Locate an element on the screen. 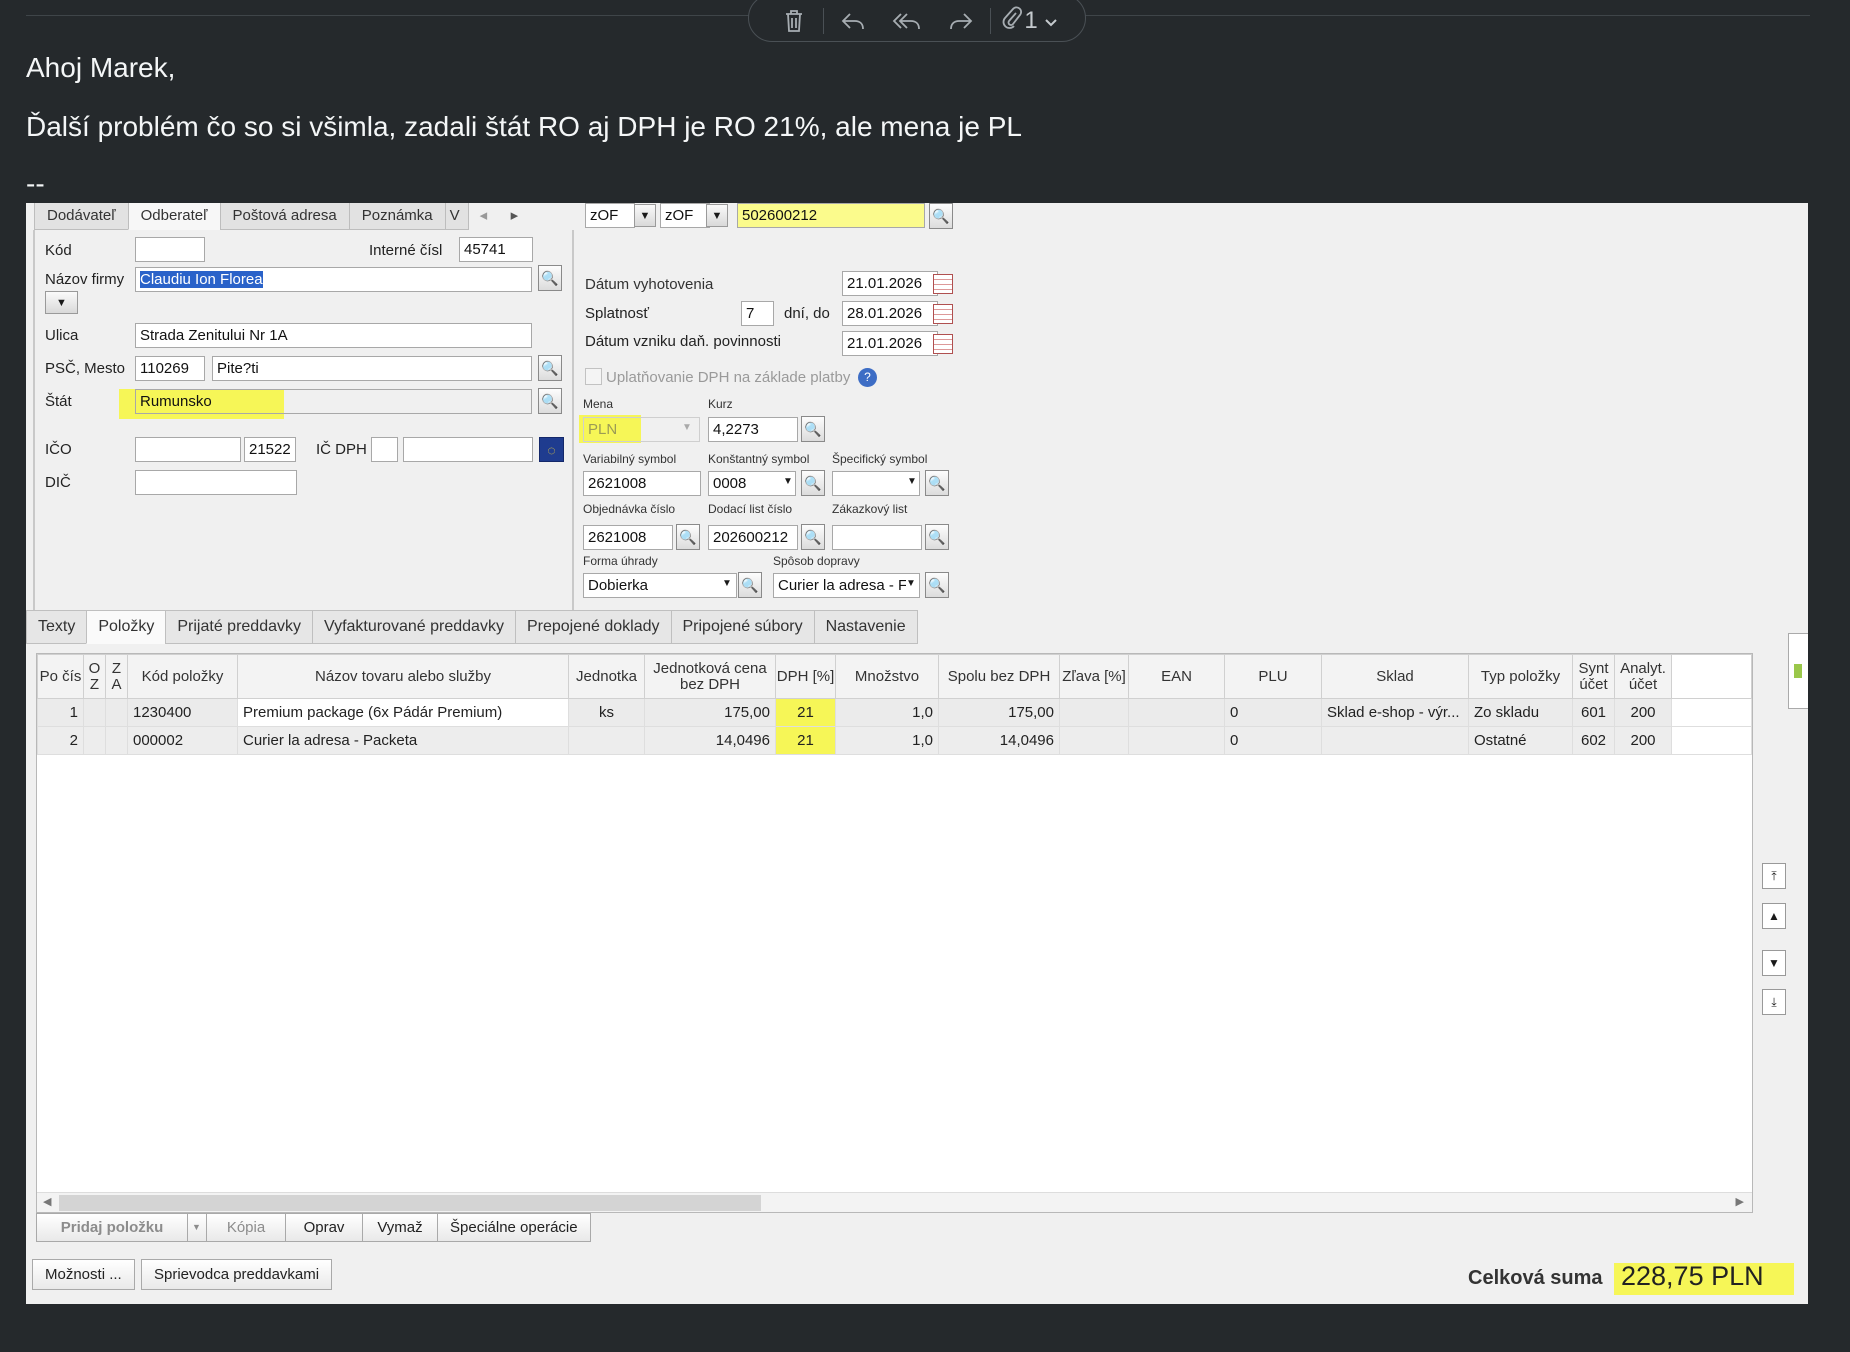  lookup-doprava-icon: 🔍 is located at coordinates (937, 585).